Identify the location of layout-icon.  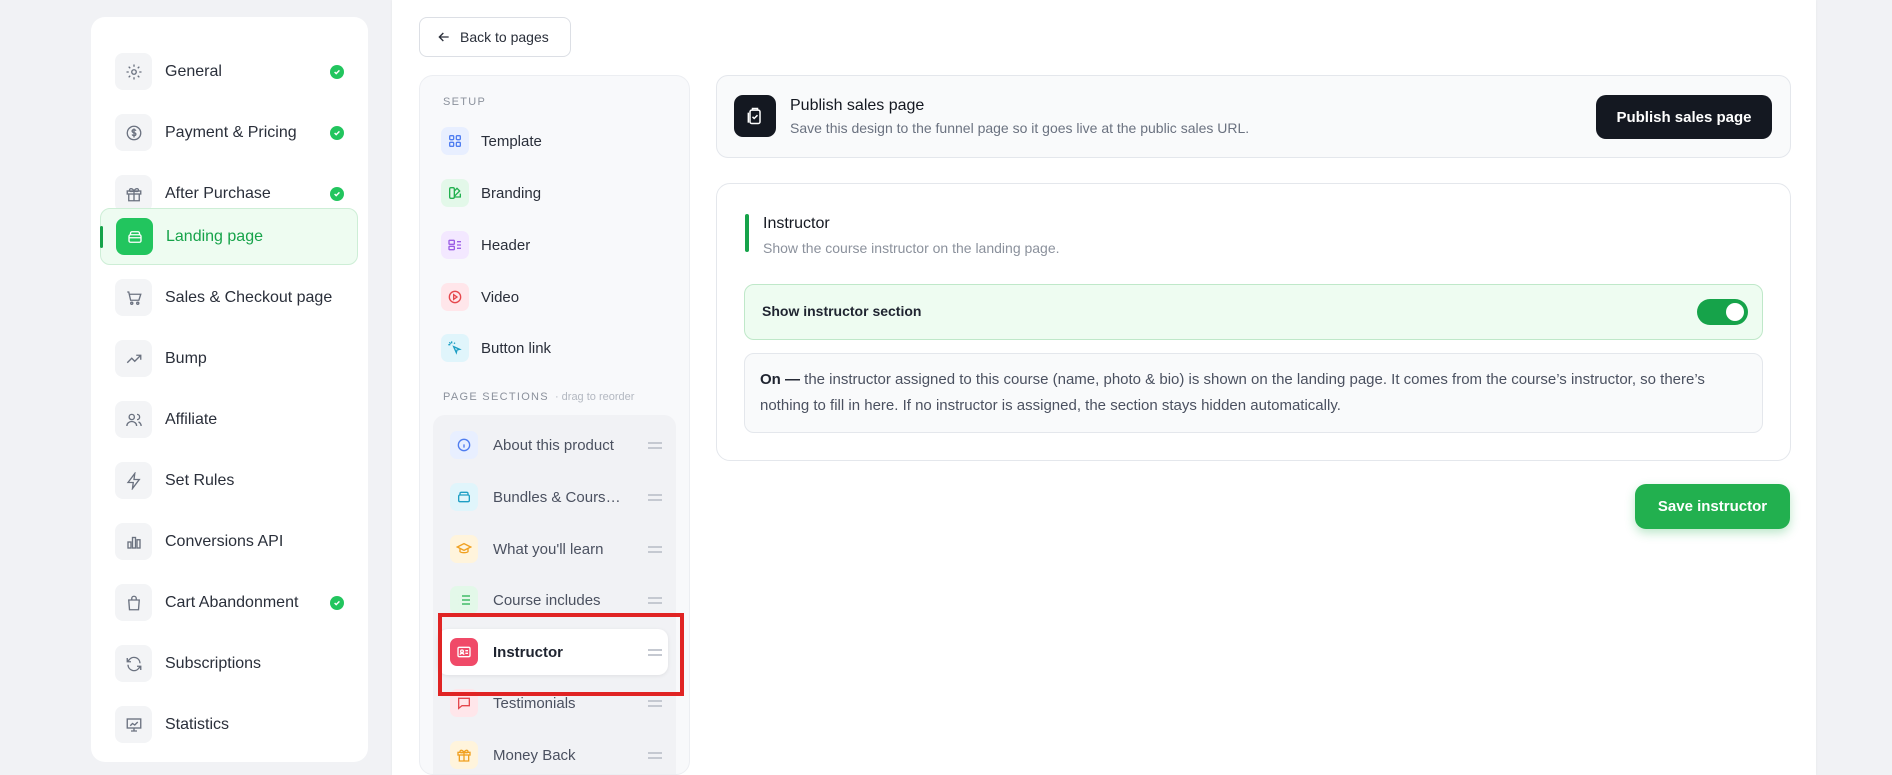
(455, 245).